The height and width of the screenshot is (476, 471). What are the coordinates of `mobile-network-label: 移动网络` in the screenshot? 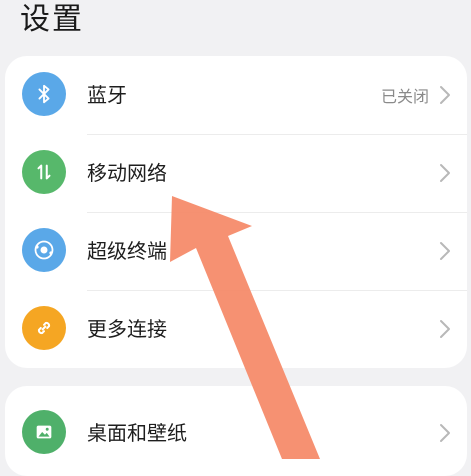 It's located at (127, 173).